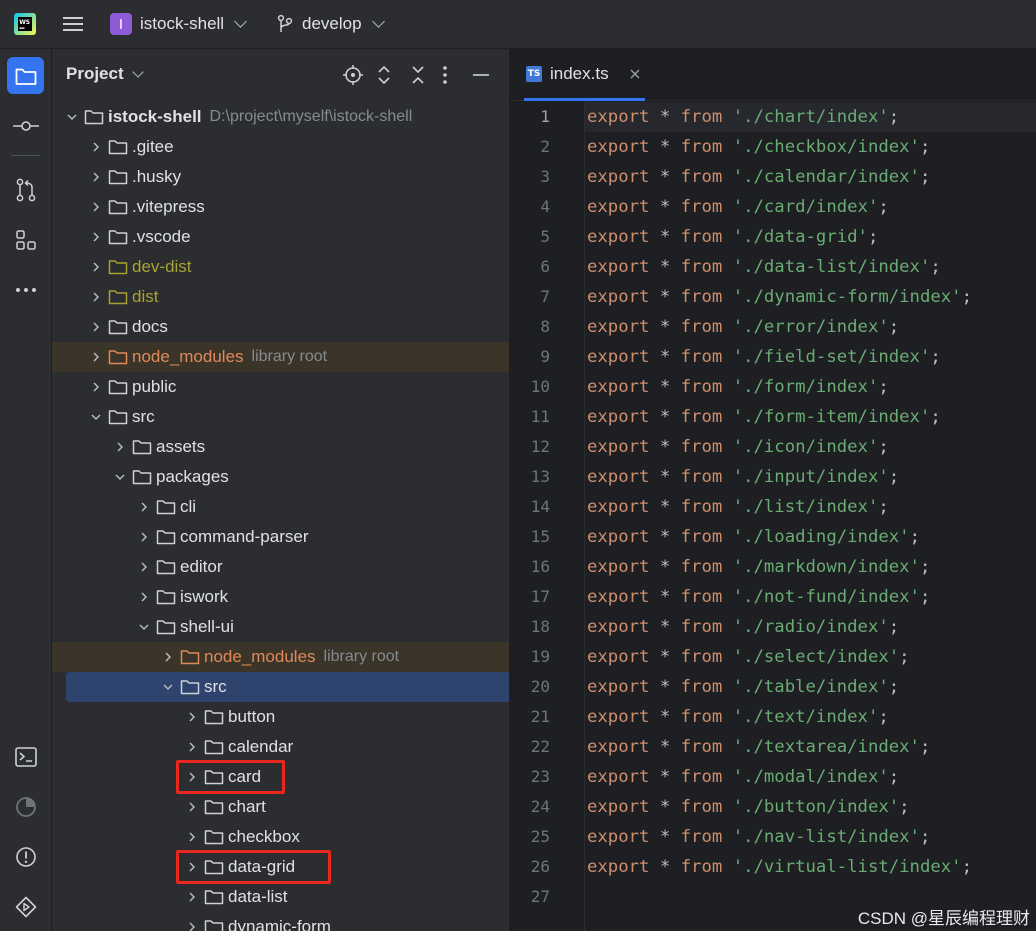  What do you see at coordinates (280, 627) in the screenshot?
I see `tree-item-shell-ui: shell-ui` at bounding box center [280, 627].